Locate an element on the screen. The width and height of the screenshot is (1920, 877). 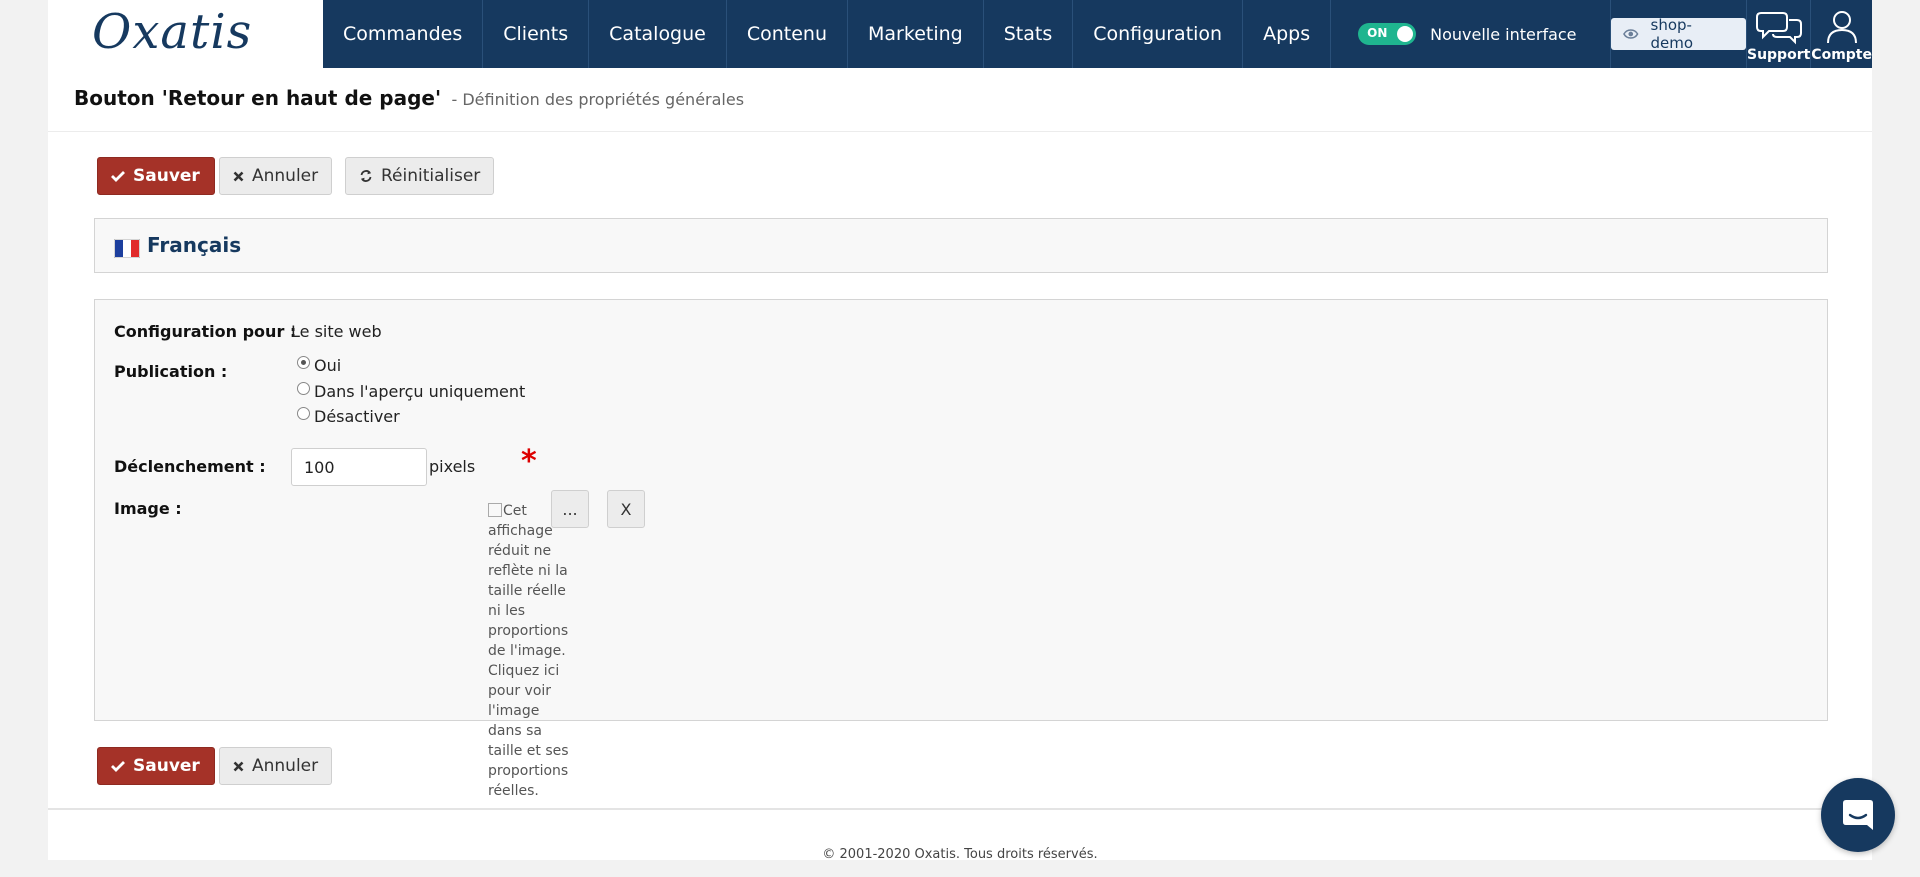
image-clear-button: X is located at coordinates (626, 509).